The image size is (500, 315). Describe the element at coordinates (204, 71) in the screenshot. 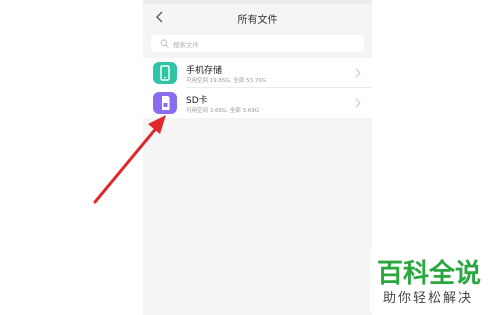

I see `storage-name: 手机存储` at that location.